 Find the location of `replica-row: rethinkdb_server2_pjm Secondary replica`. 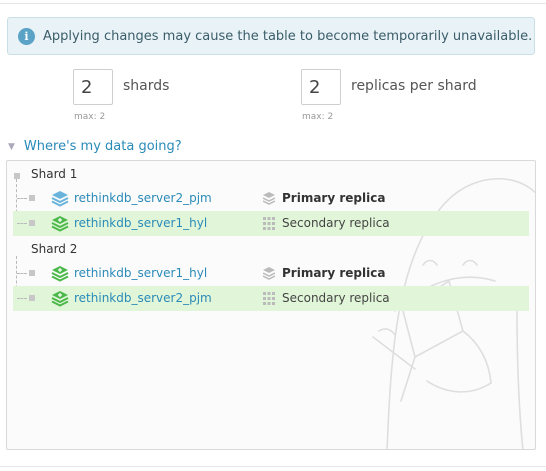

replica-row: rethinkdb_server2_pjm Secondary replica is located at coordinates (271, 298).